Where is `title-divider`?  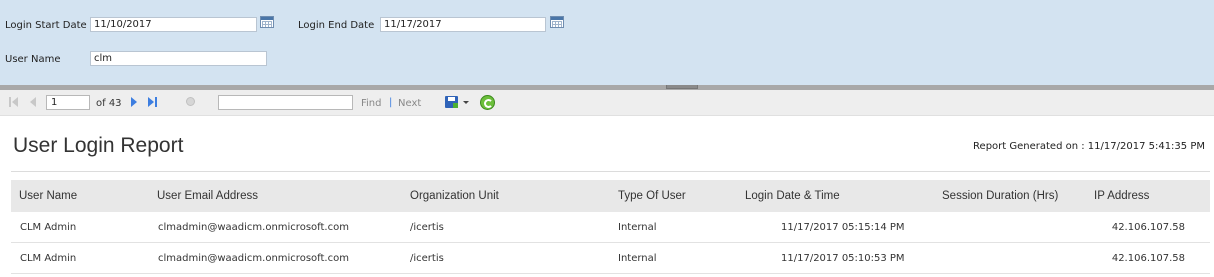 title-divider is located at coordinates (610, 171).